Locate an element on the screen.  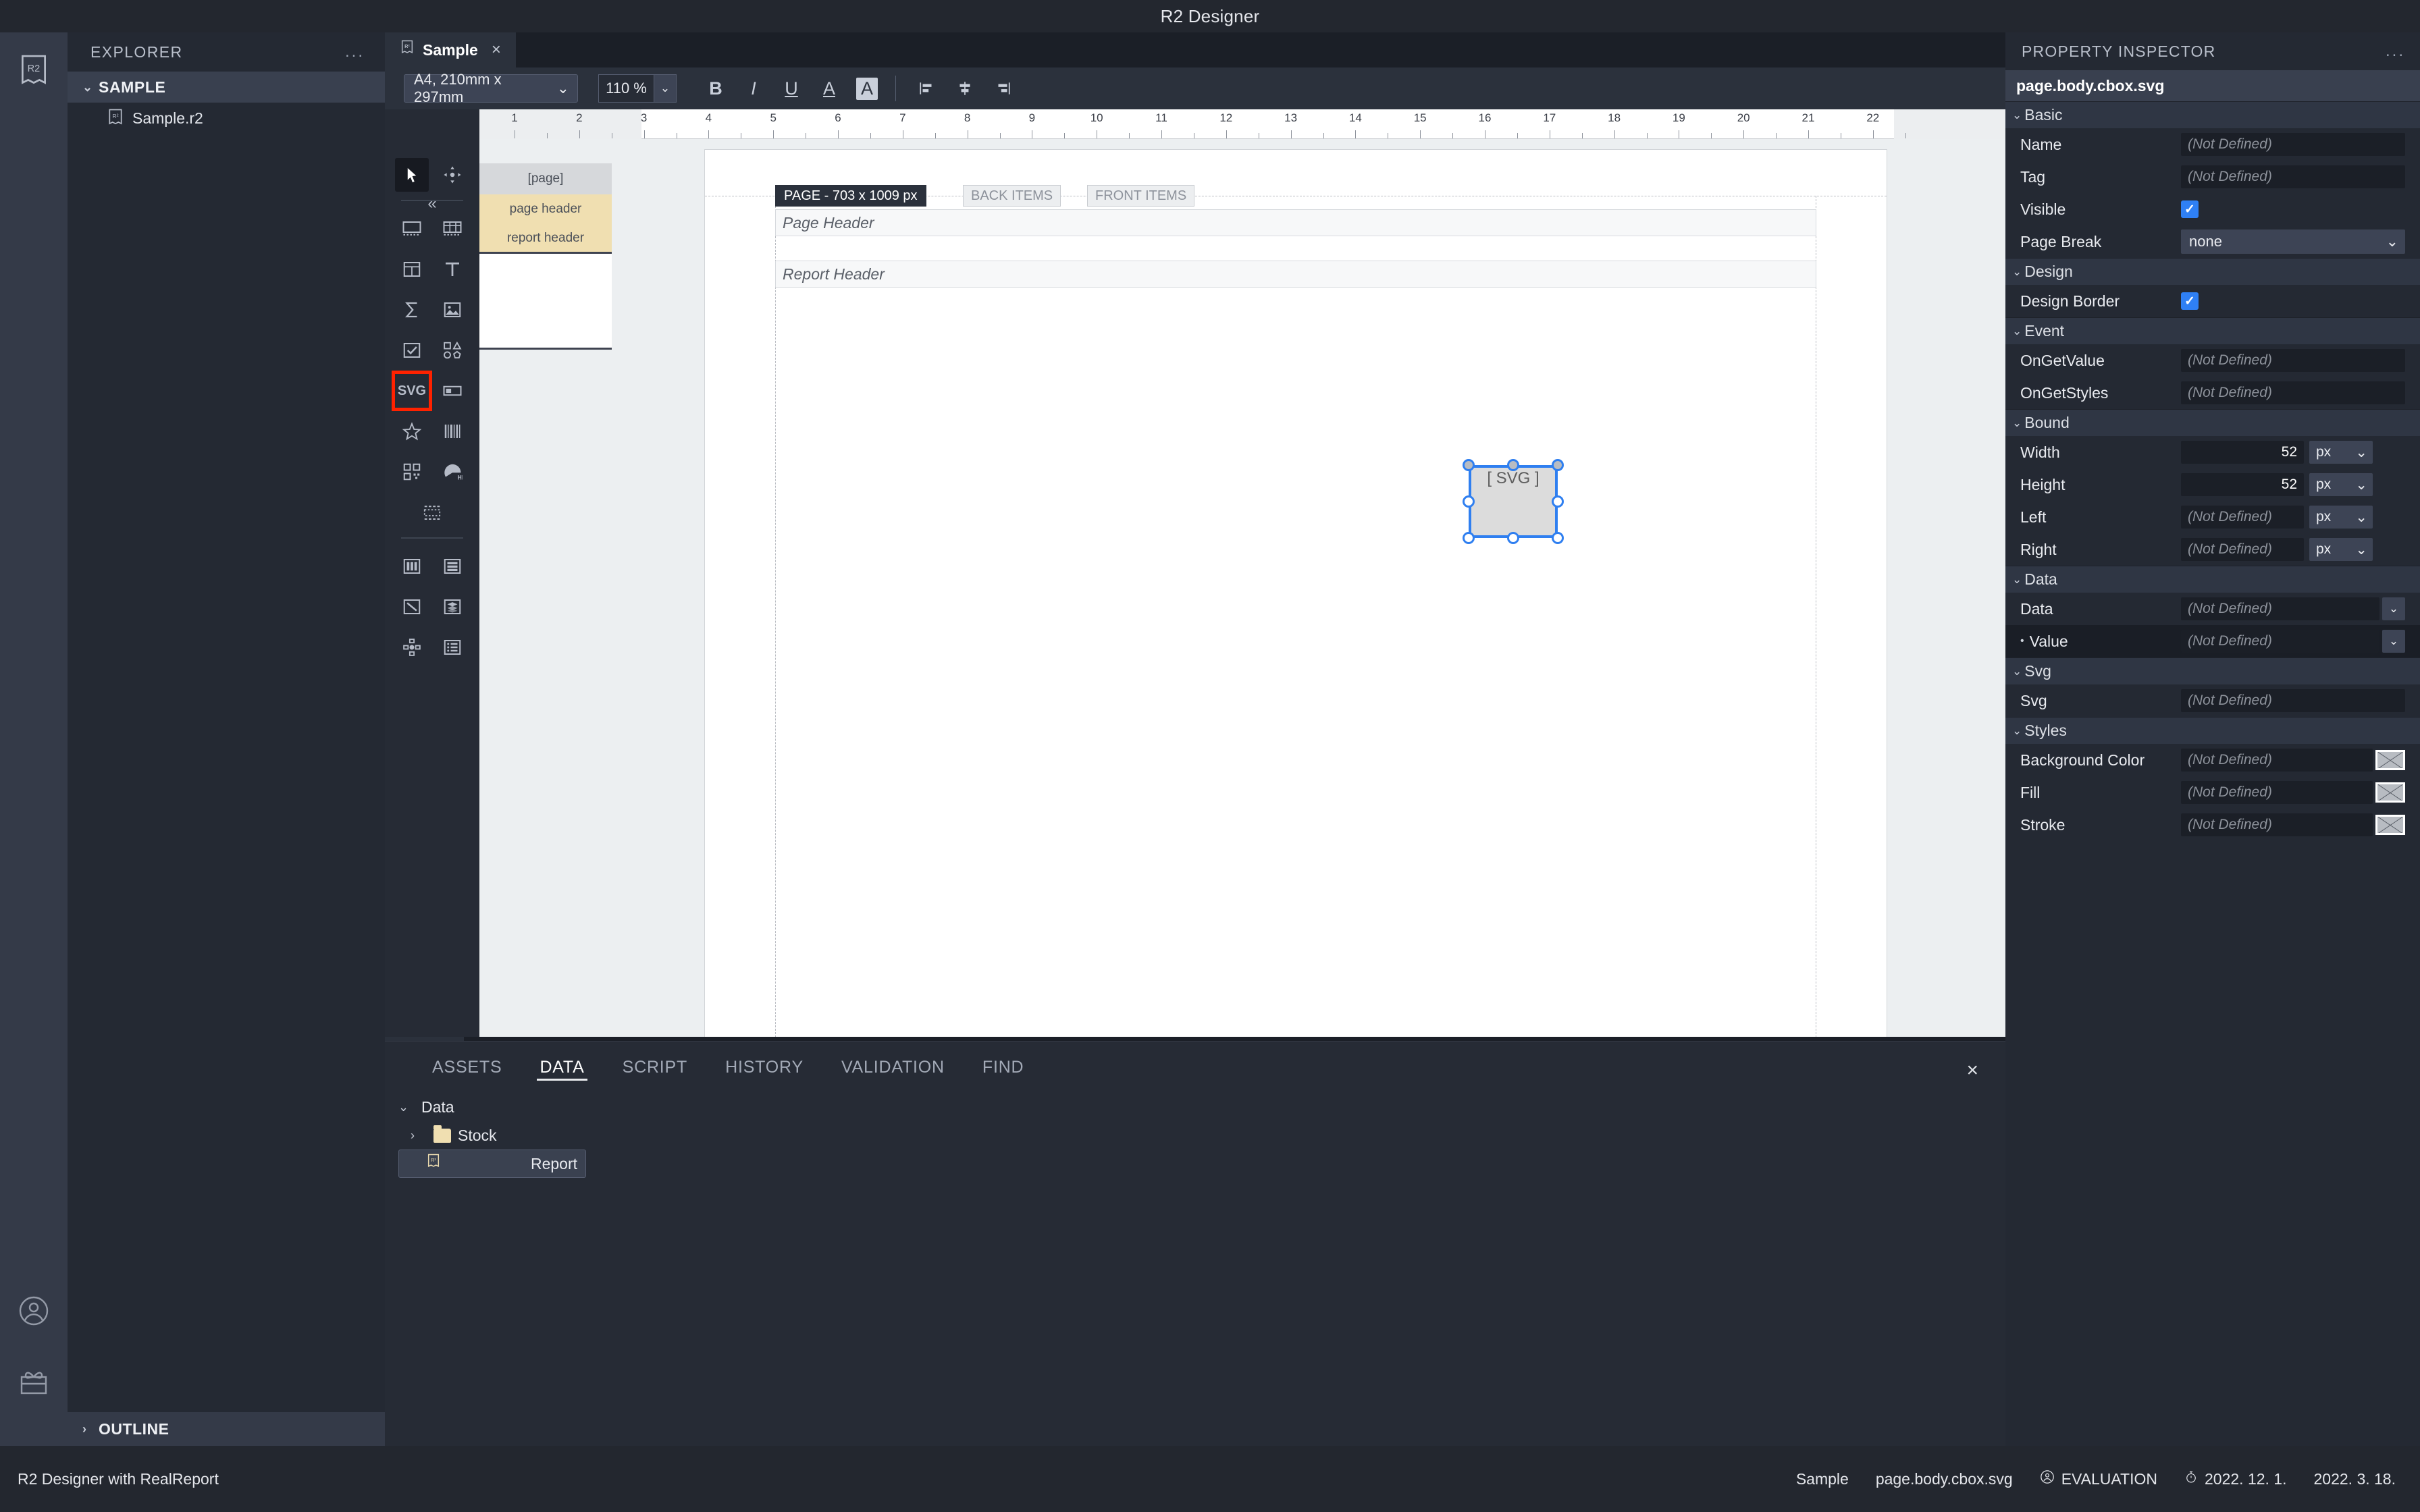
list-tool is located at coordinates (452, 566).